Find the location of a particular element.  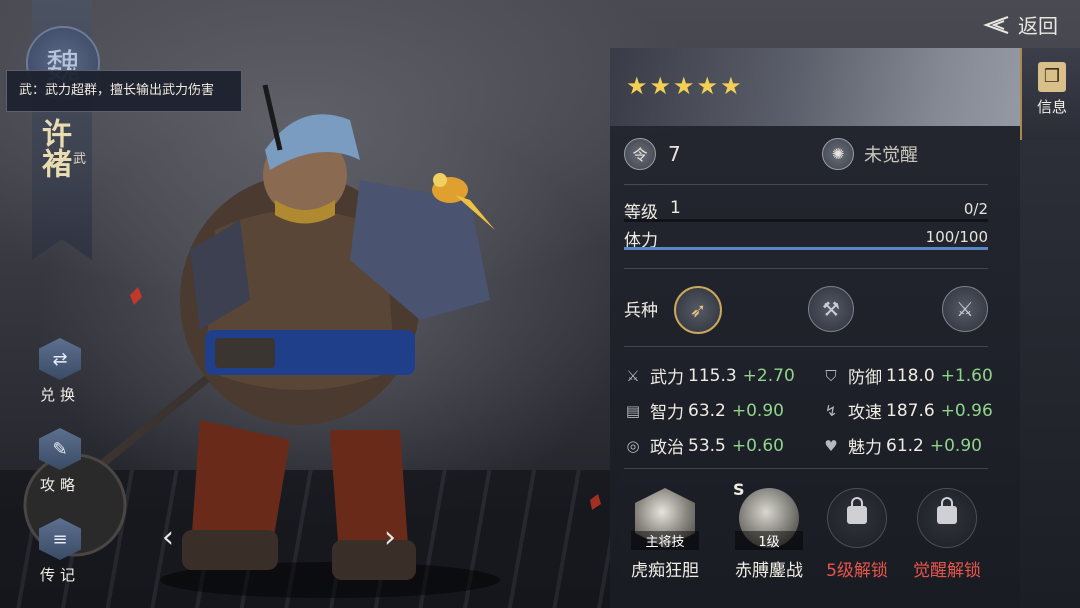

exchange-button: ⇄ 兑换 is located at coordinates (60, 371).